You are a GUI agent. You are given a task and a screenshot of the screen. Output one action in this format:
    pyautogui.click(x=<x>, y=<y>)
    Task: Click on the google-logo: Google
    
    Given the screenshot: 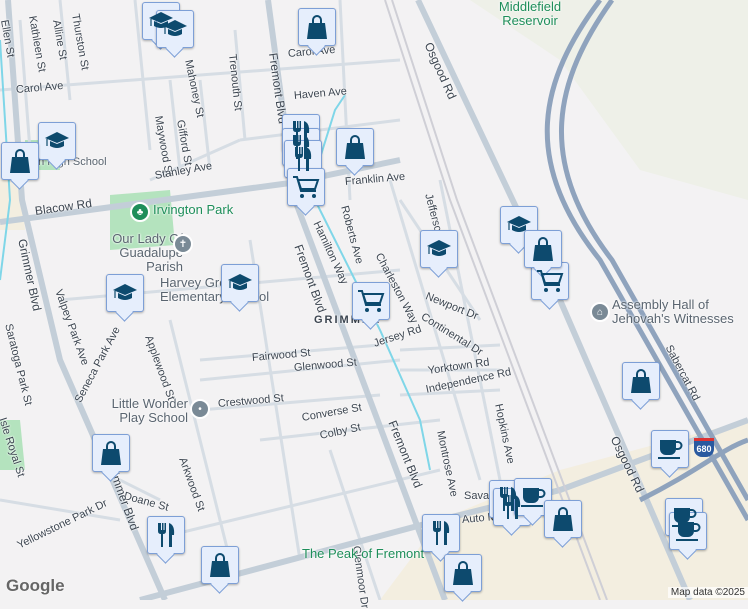 What is the action you would take?
    pyautogui.click(x=35, y=585)
    